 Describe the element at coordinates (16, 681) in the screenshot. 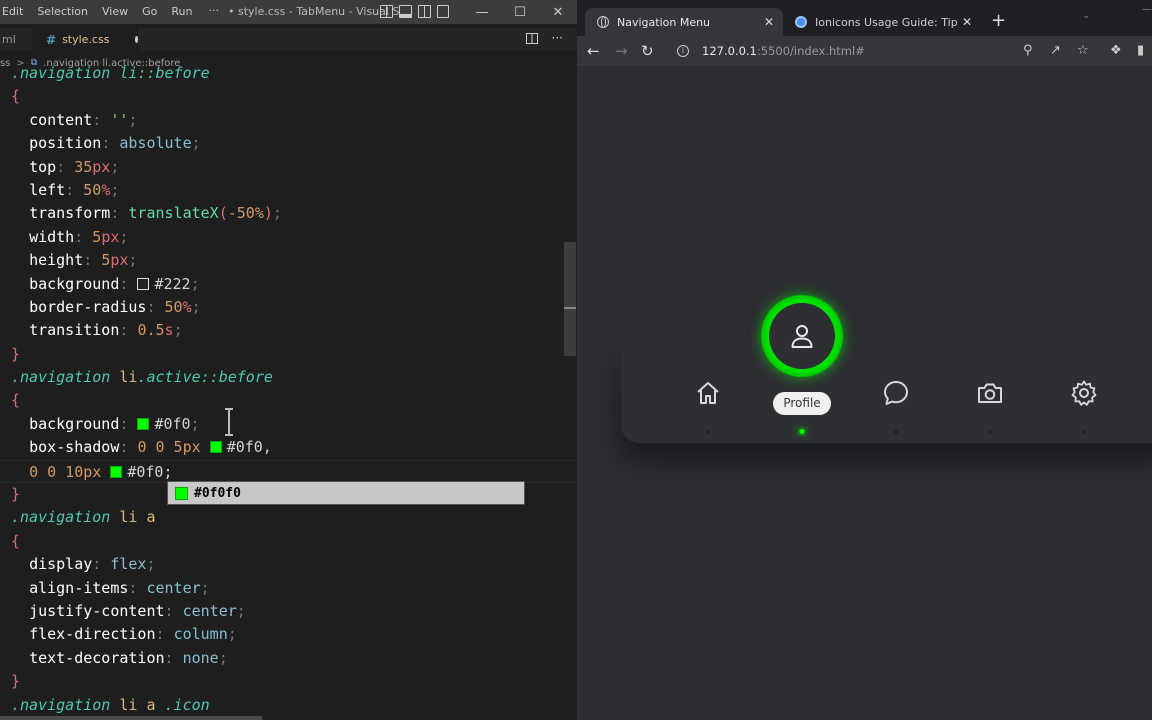

I see `code-line: }` at that location.